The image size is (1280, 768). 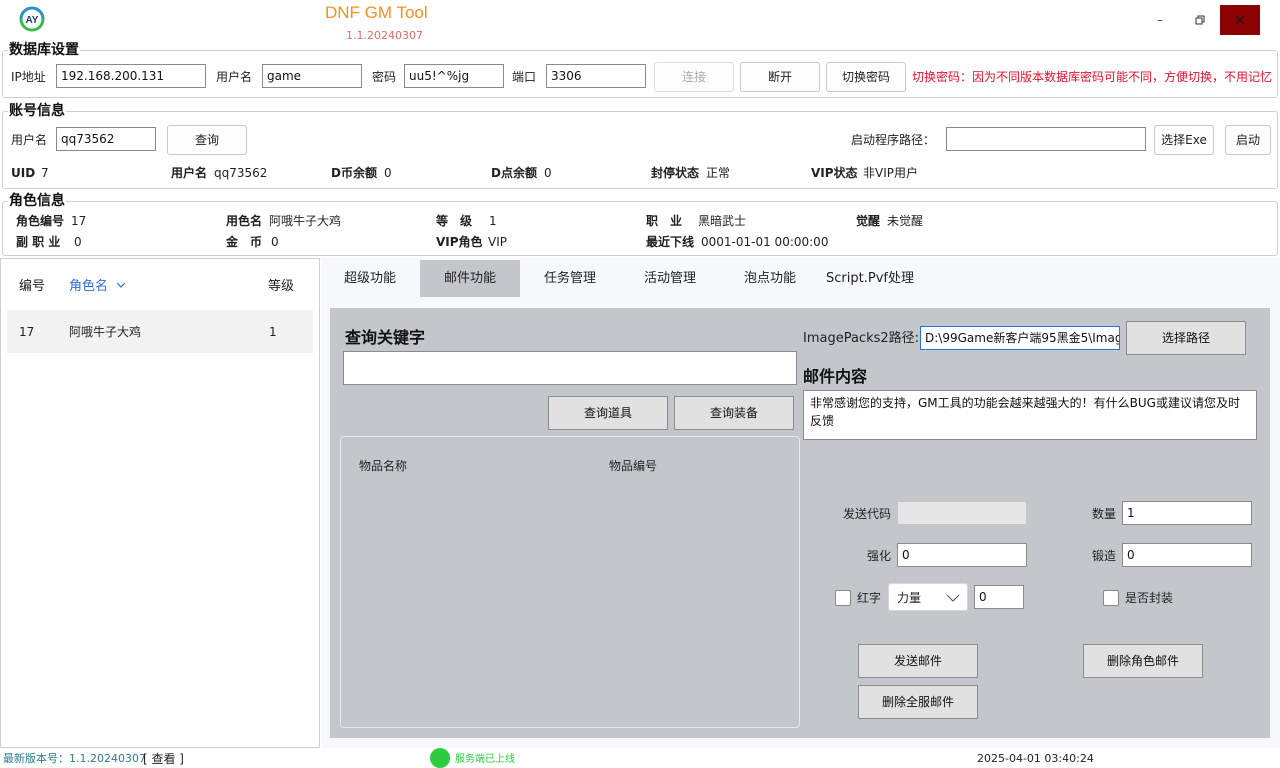 I want to click on red-text-checkbox, so click(x=843, y=598).